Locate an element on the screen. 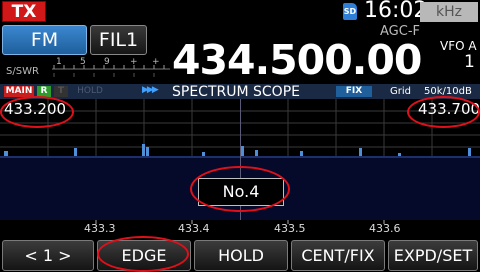 This screenshot has width=480, height=272. axis-tick-label: 433.3 is located at coordinates (100, 228).